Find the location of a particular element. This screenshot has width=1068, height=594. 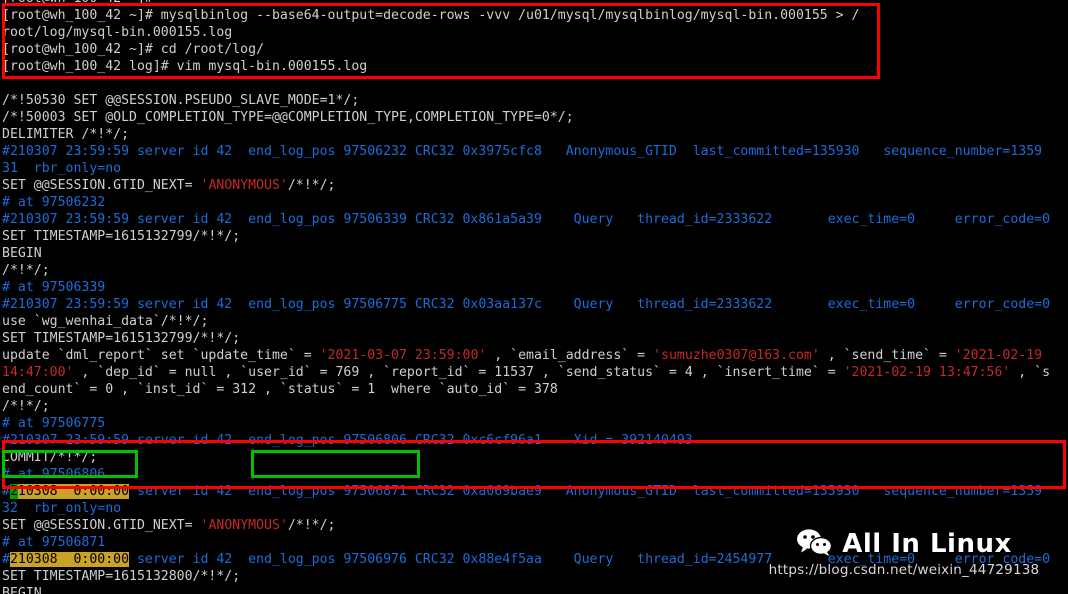

terminal-span: SET TIMESTAMP=1615132800/*!*/; is located at coordinates (121, 576).